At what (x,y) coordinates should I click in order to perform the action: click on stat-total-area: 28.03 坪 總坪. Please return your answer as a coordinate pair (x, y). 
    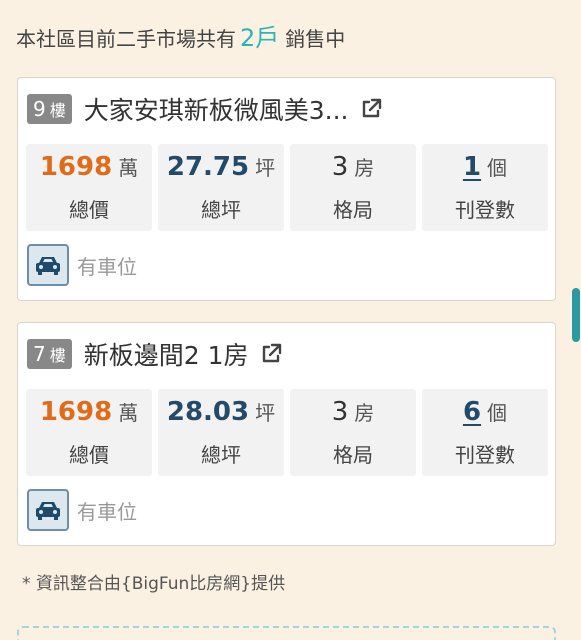
    Looking at the image, I should click on (221, 432).